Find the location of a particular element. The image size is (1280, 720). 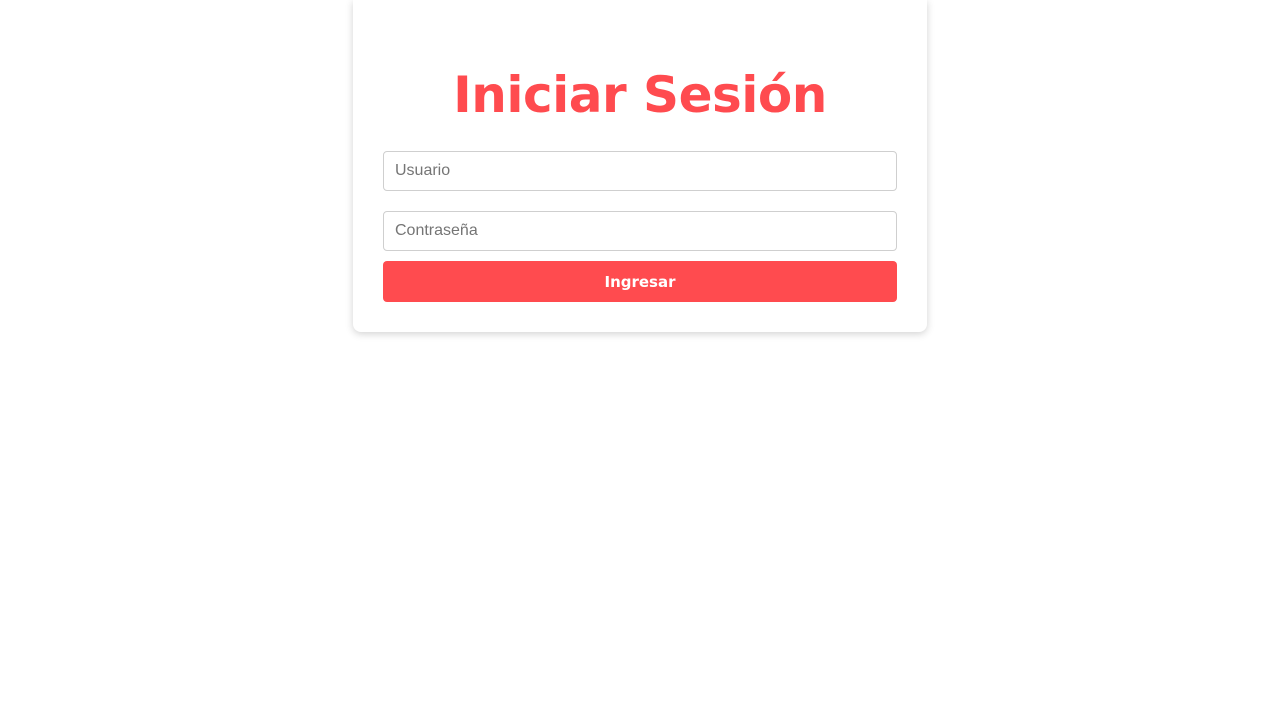

username-input is located at coordinates (640, 171).